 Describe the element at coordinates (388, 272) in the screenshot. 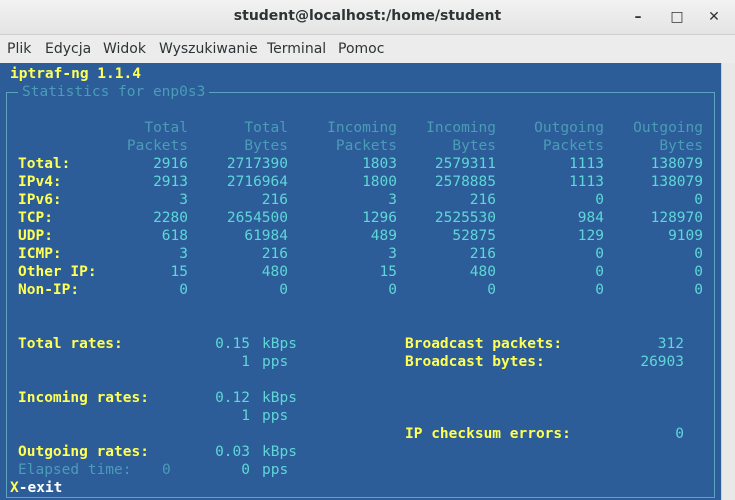

I see `cell-incoming-packets: 15` at that location.